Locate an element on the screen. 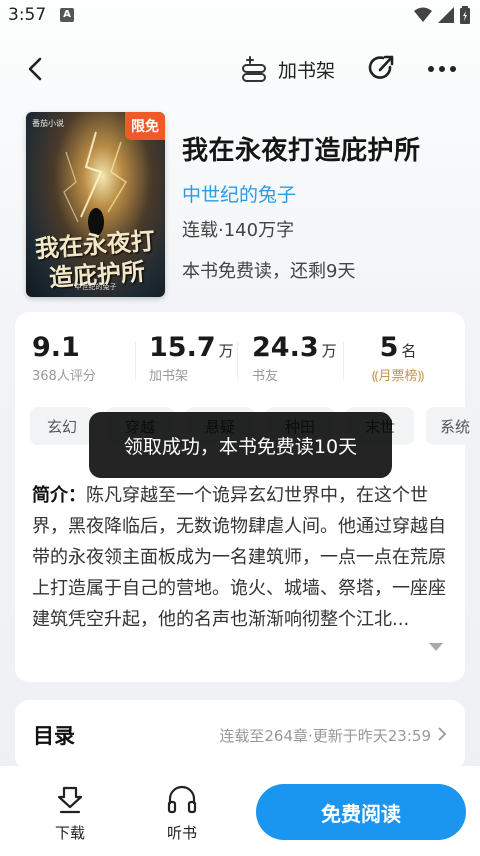 This screenshot has height=856, width=480. cover-publisher: 番茄小说 is located at coordinates (48, 123).